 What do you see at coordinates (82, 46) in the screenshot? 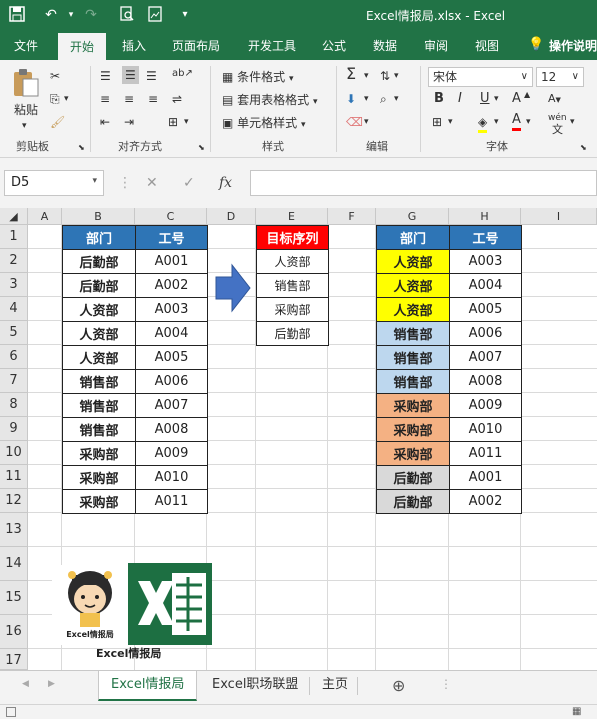
I see `tab-home: 开始` at bounding box center [82, 46].